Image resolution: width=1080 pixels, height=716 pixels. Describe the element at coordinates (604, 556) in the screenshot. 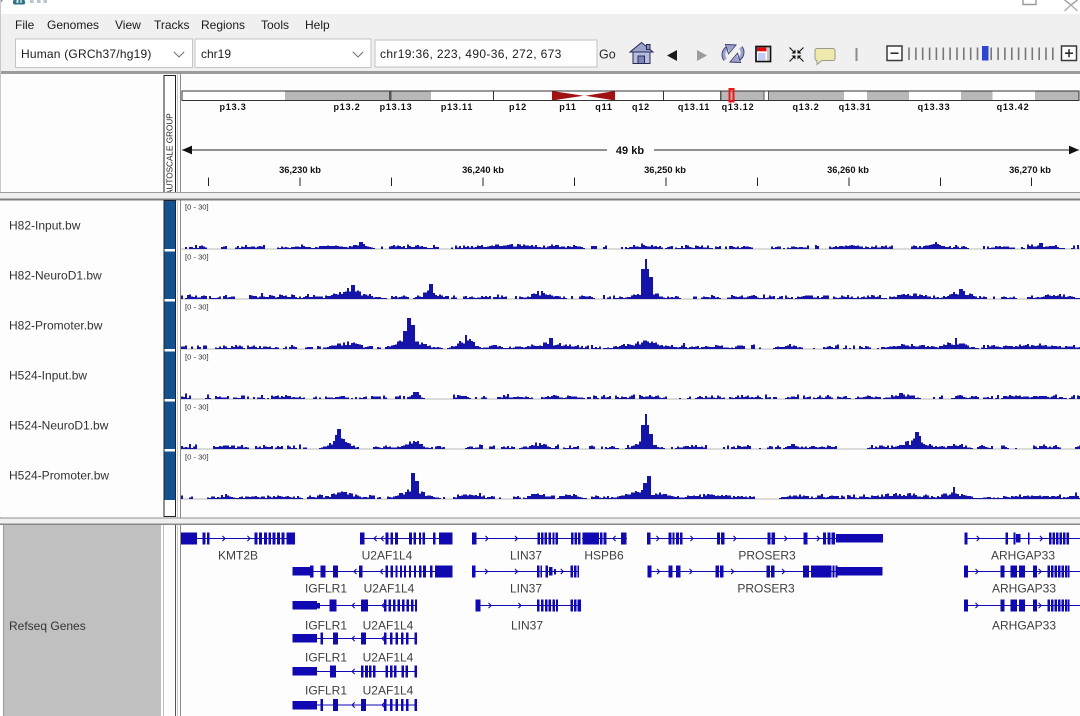

I see `svg-text: HSPB6` at that location.